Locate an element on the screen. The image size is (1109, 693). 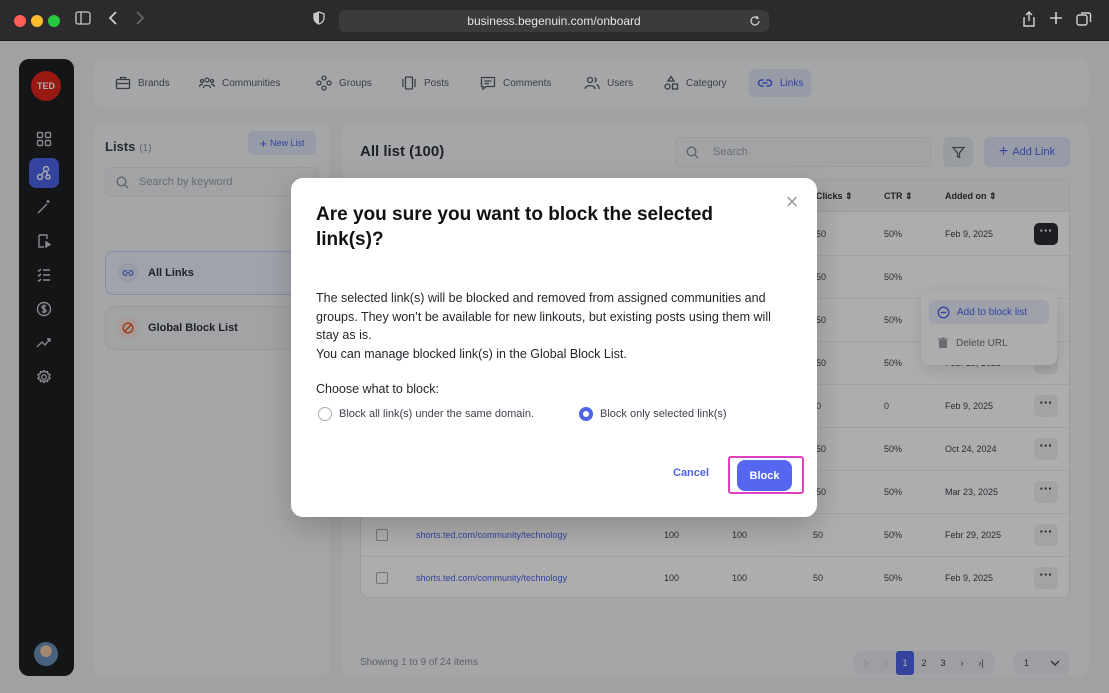
address-bar: business.begenuin.com/onboard is located at coordinates (554, 21).